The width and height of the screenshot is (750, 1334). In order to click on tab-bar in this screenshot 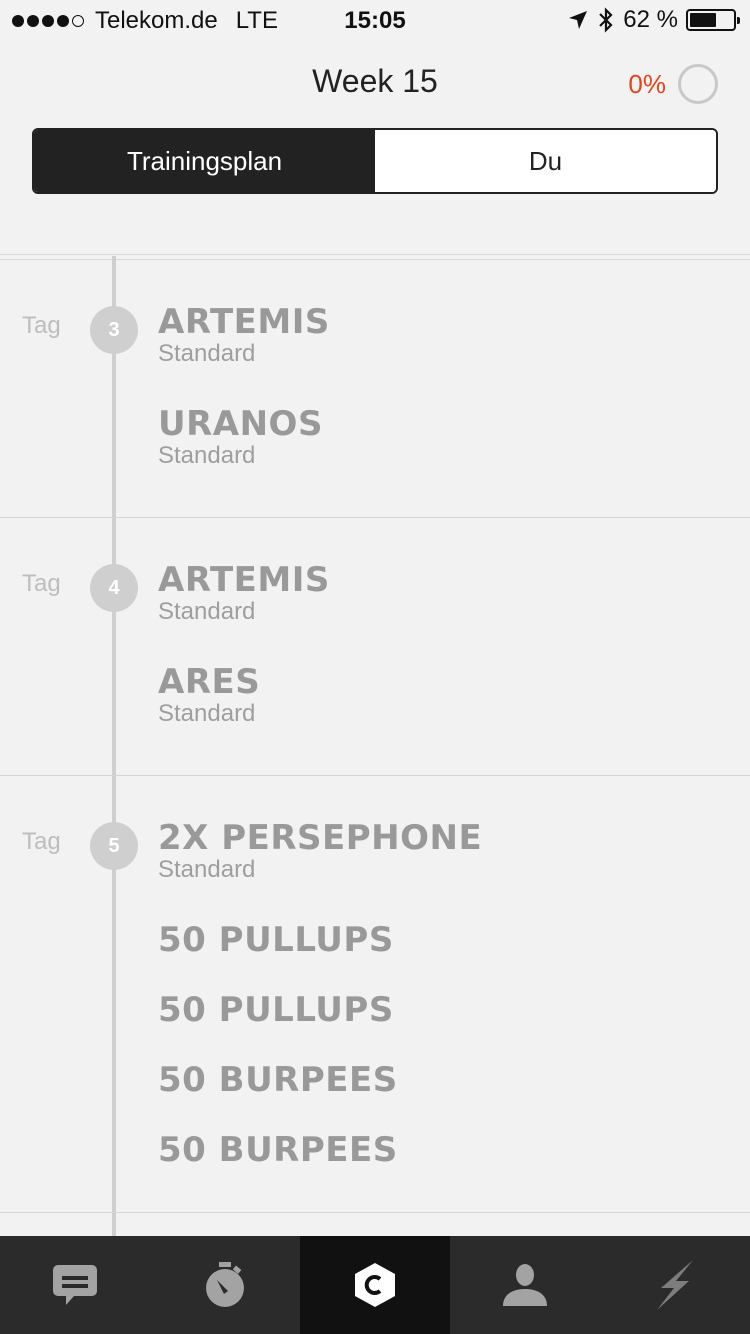, I will do `click(375, 1285)`.